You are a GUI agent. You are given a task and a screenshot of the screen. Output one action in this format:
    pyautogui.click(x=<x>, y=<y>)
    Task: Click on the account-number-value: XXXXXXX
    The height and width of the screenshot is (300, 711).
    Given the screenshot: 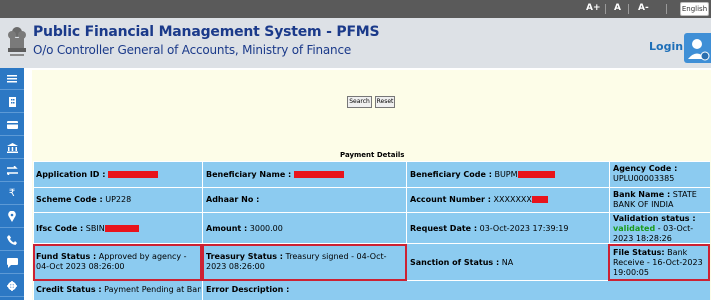 What is the action you would take?
    pyautogui.click(x=512, y=199)
    